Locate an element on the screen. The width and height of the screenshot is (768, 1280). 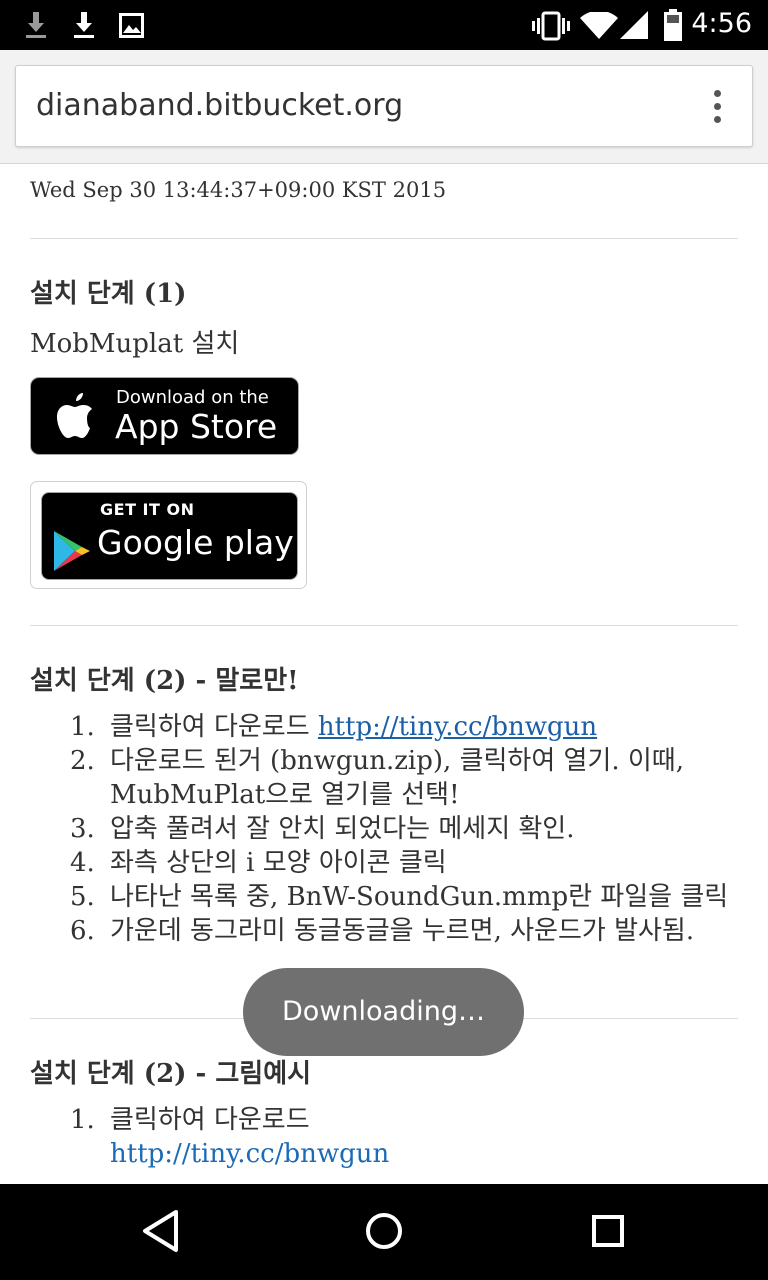
step-text: 좌측 상단의 i 모양 아이콘 클릭 is located at coordinates (278, 863).